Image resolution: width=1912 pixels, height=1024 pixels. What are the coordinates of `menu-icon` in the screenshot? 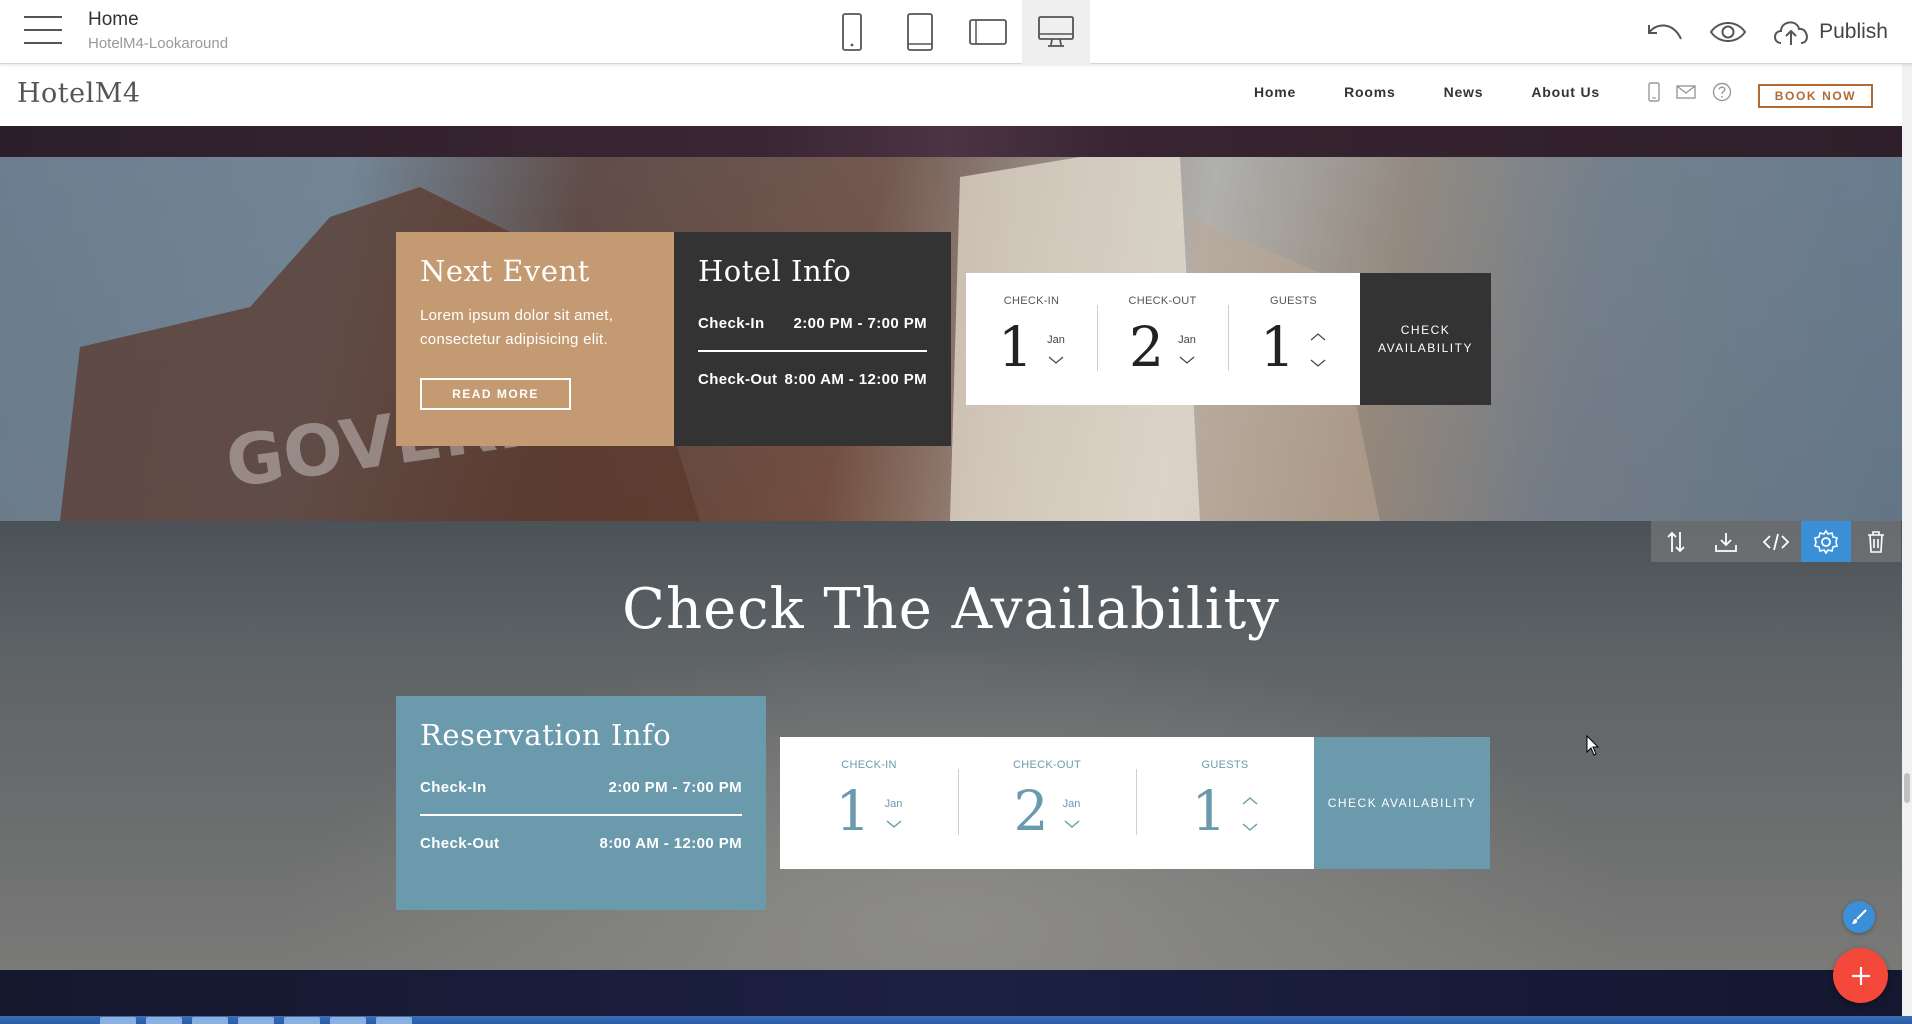 It's located at (43, 32).